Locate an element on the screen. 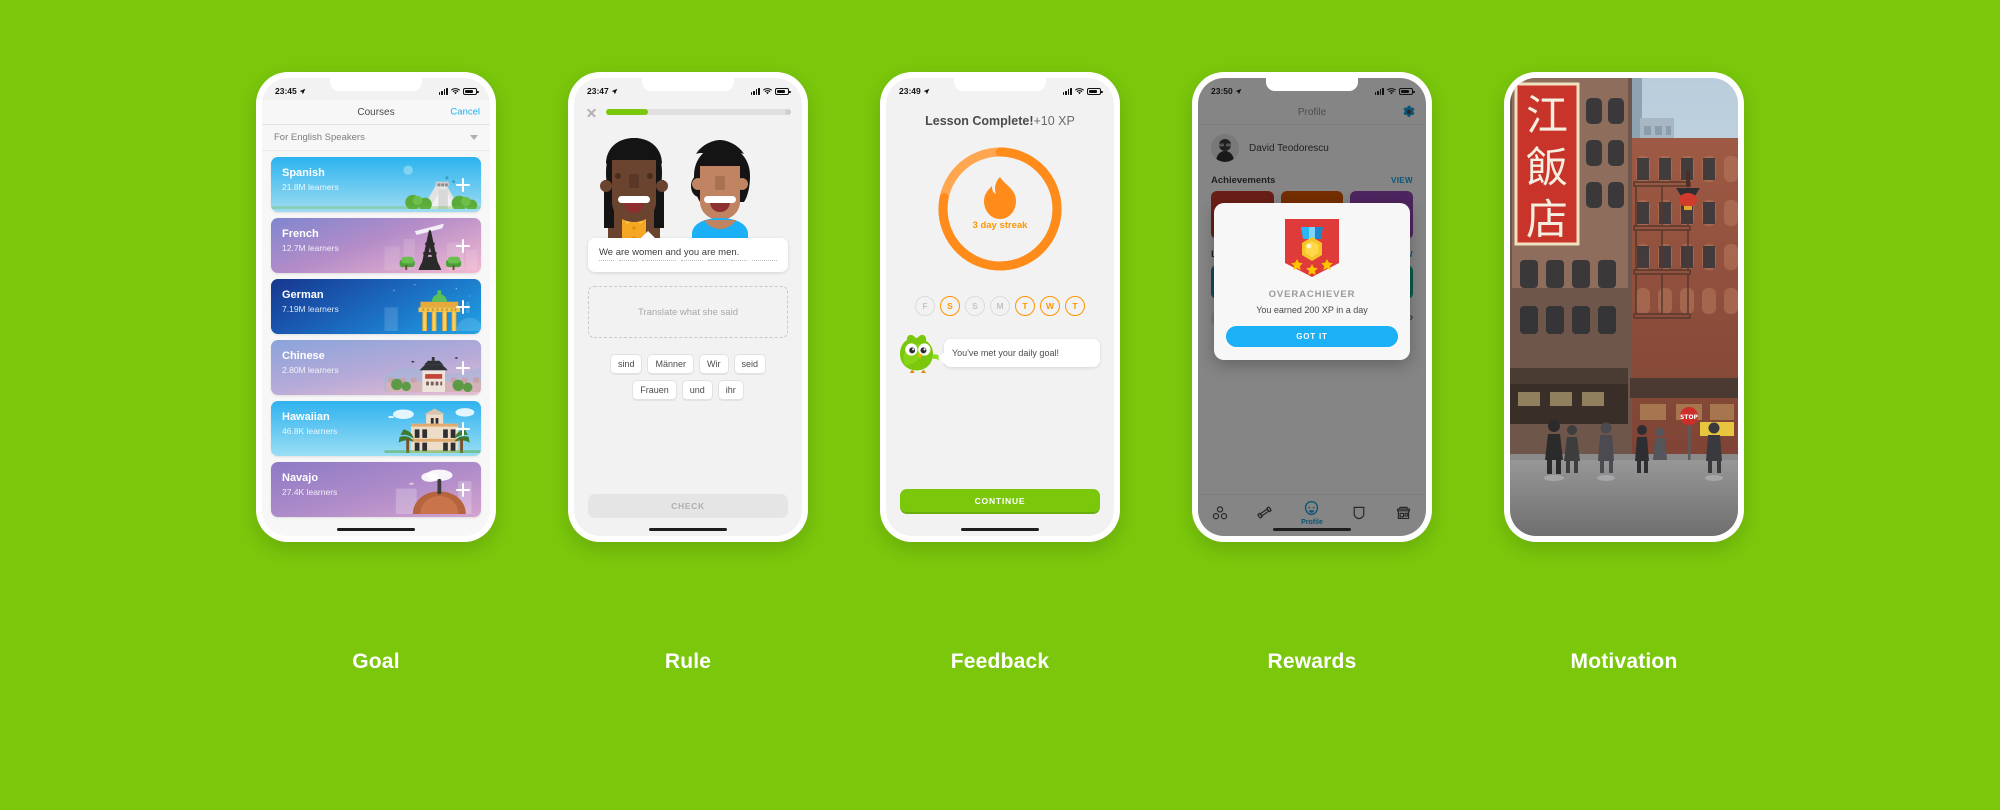  weekly-streak-days: F S S M T W T is located at coordinates (1000, 306).